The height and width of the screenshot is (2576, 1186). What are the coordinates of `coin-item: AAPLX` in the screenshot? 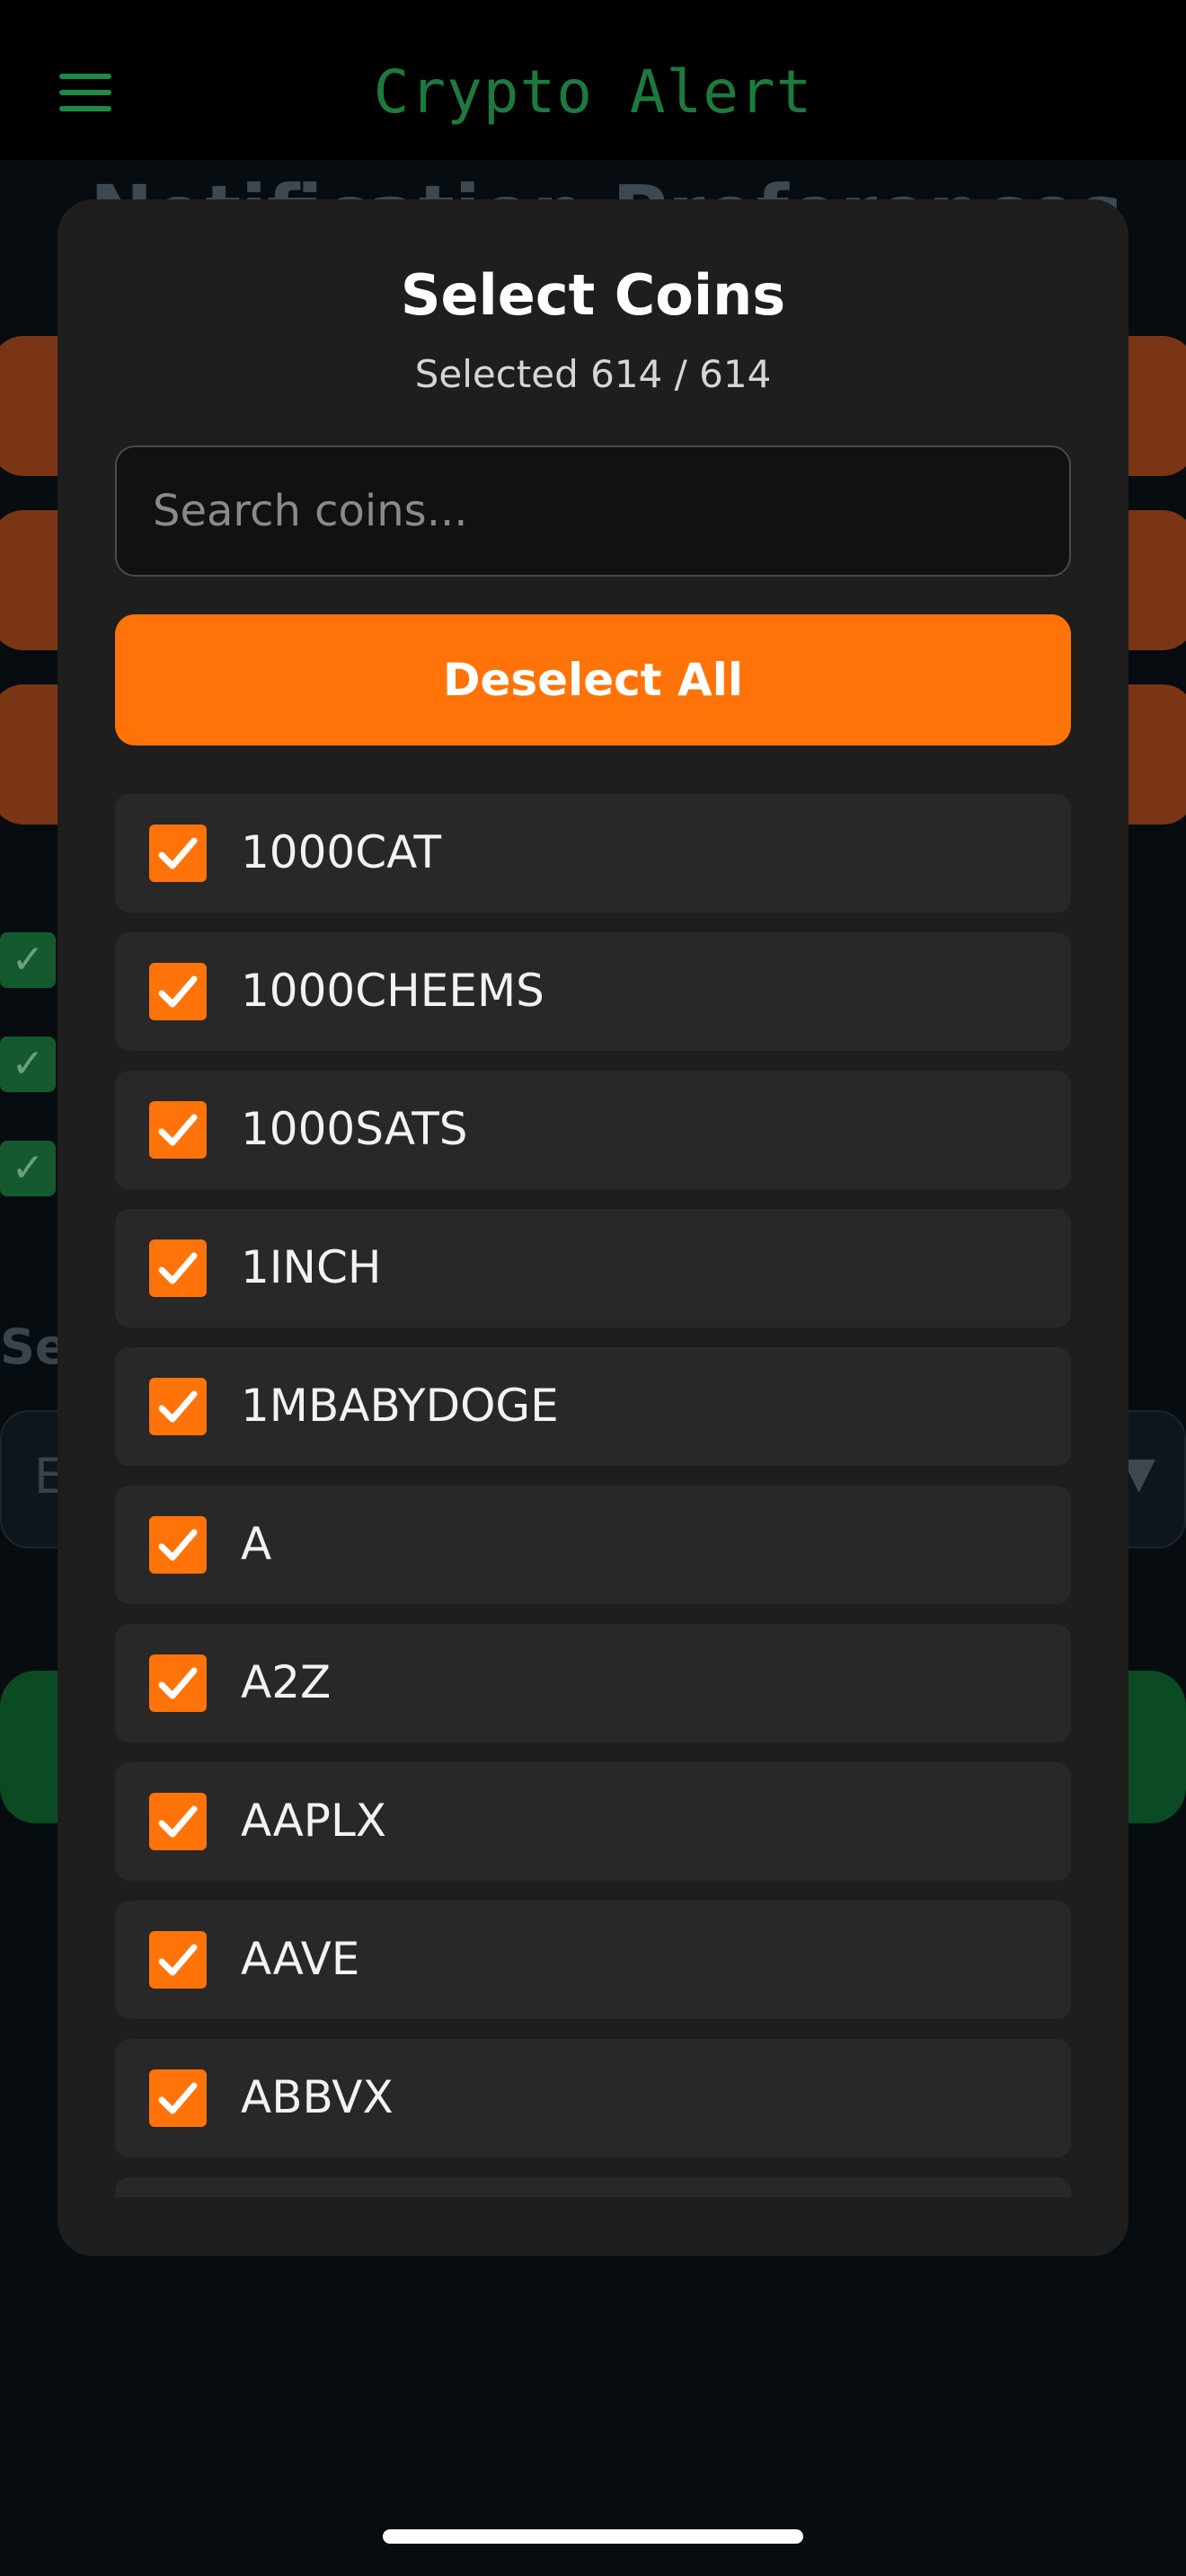 It's located at (593, 1821).